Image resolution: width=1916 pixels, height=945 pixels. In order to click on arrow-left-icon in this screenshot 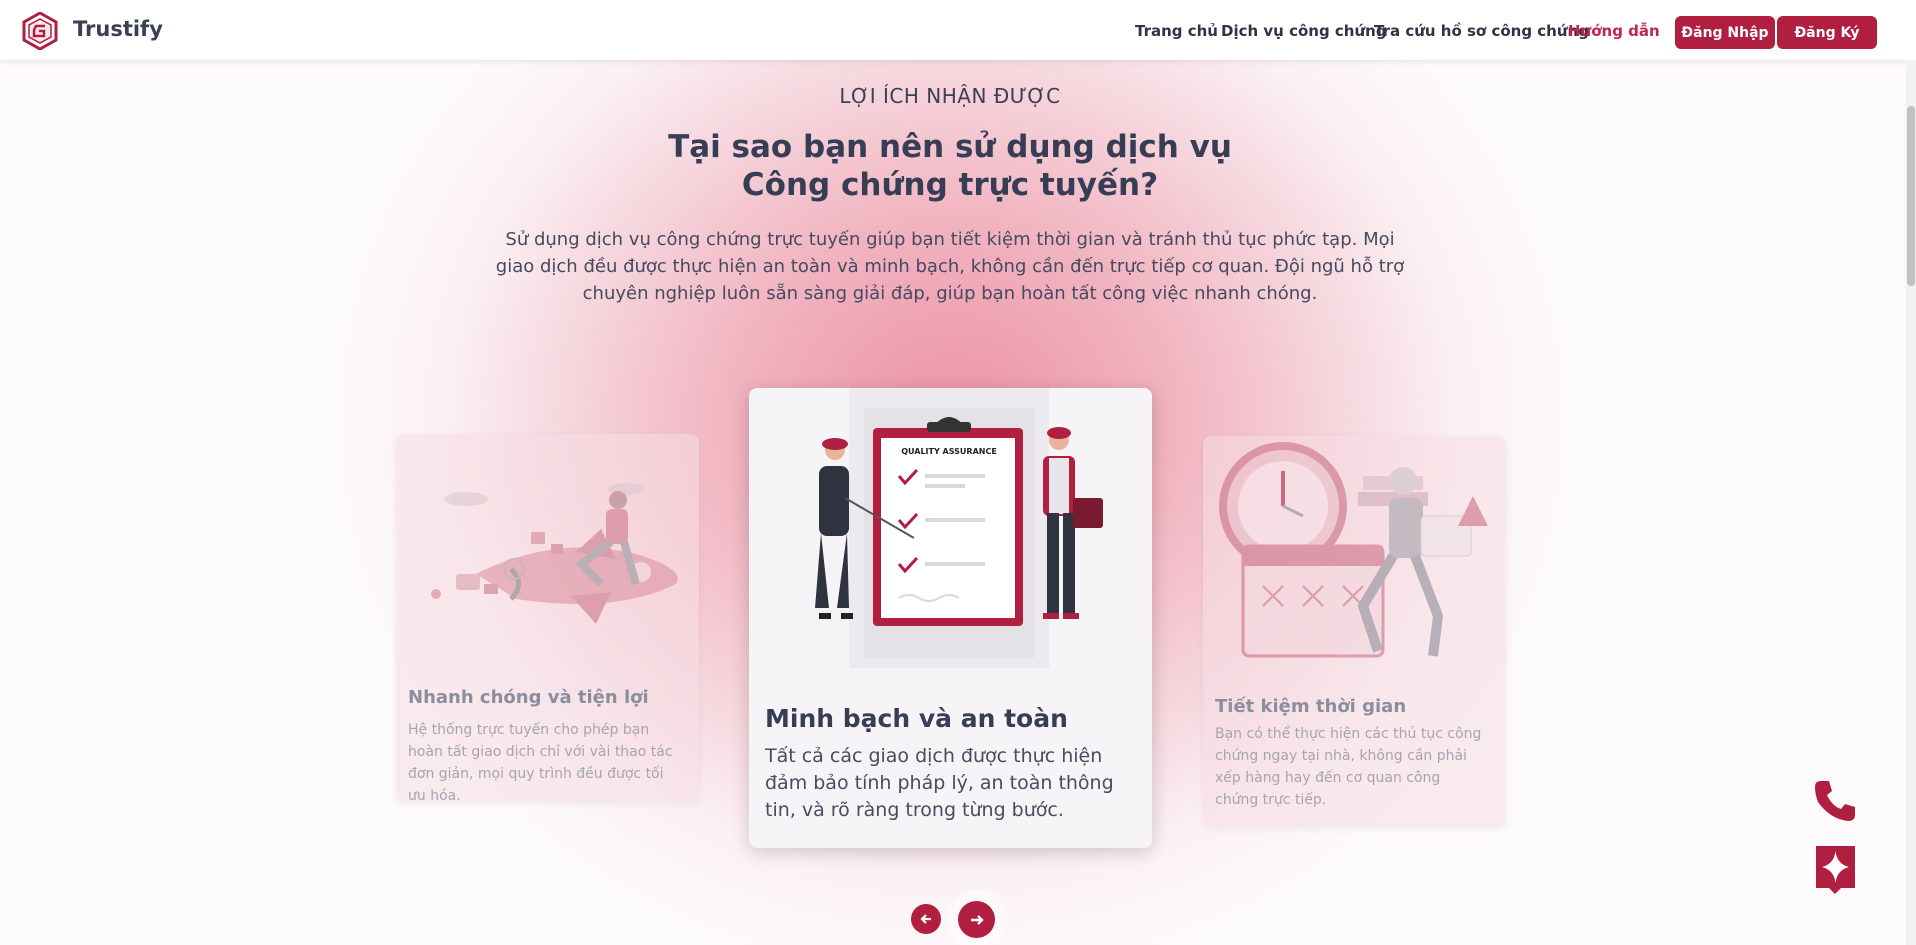, I will do `click(925, 919)`.